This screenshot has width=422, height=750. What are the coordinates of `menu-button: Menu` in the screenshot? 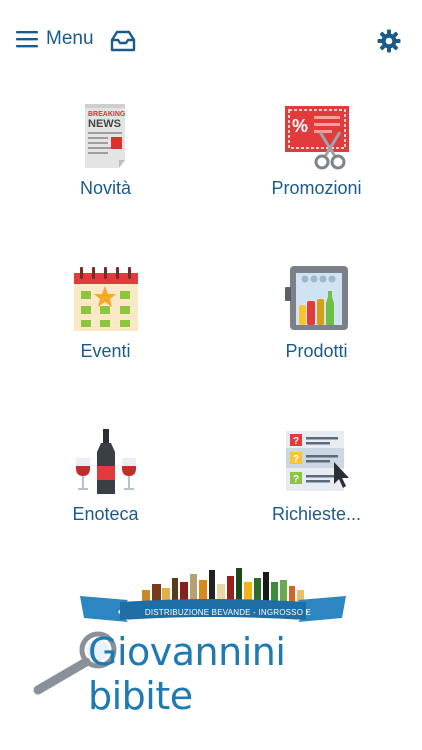 It's located at (55, 39).